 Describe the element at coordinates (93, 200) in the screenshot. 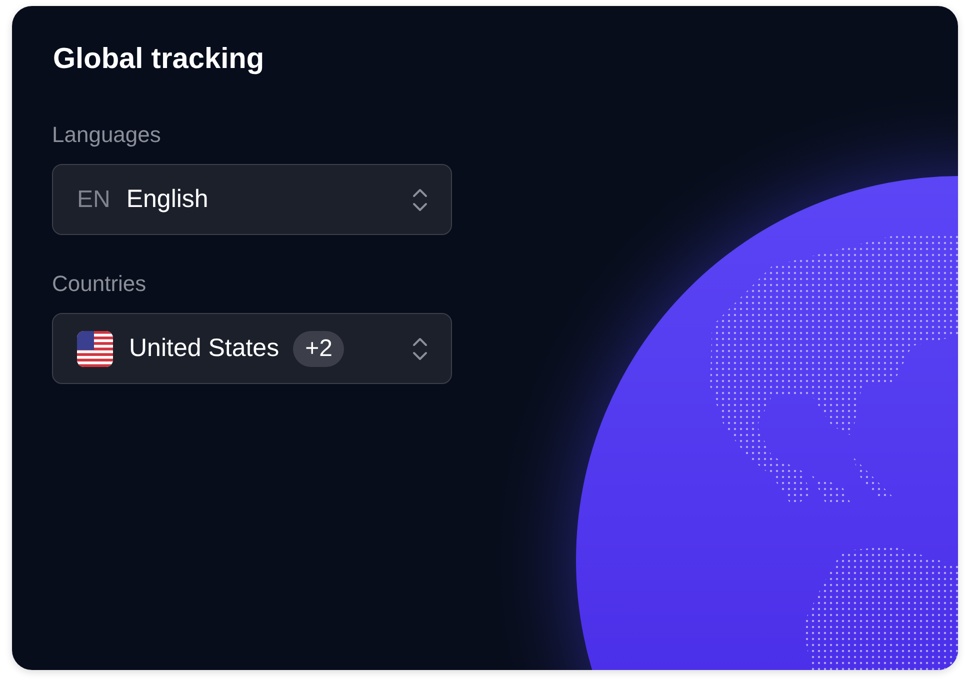

I see `language-code: EN` at that location.